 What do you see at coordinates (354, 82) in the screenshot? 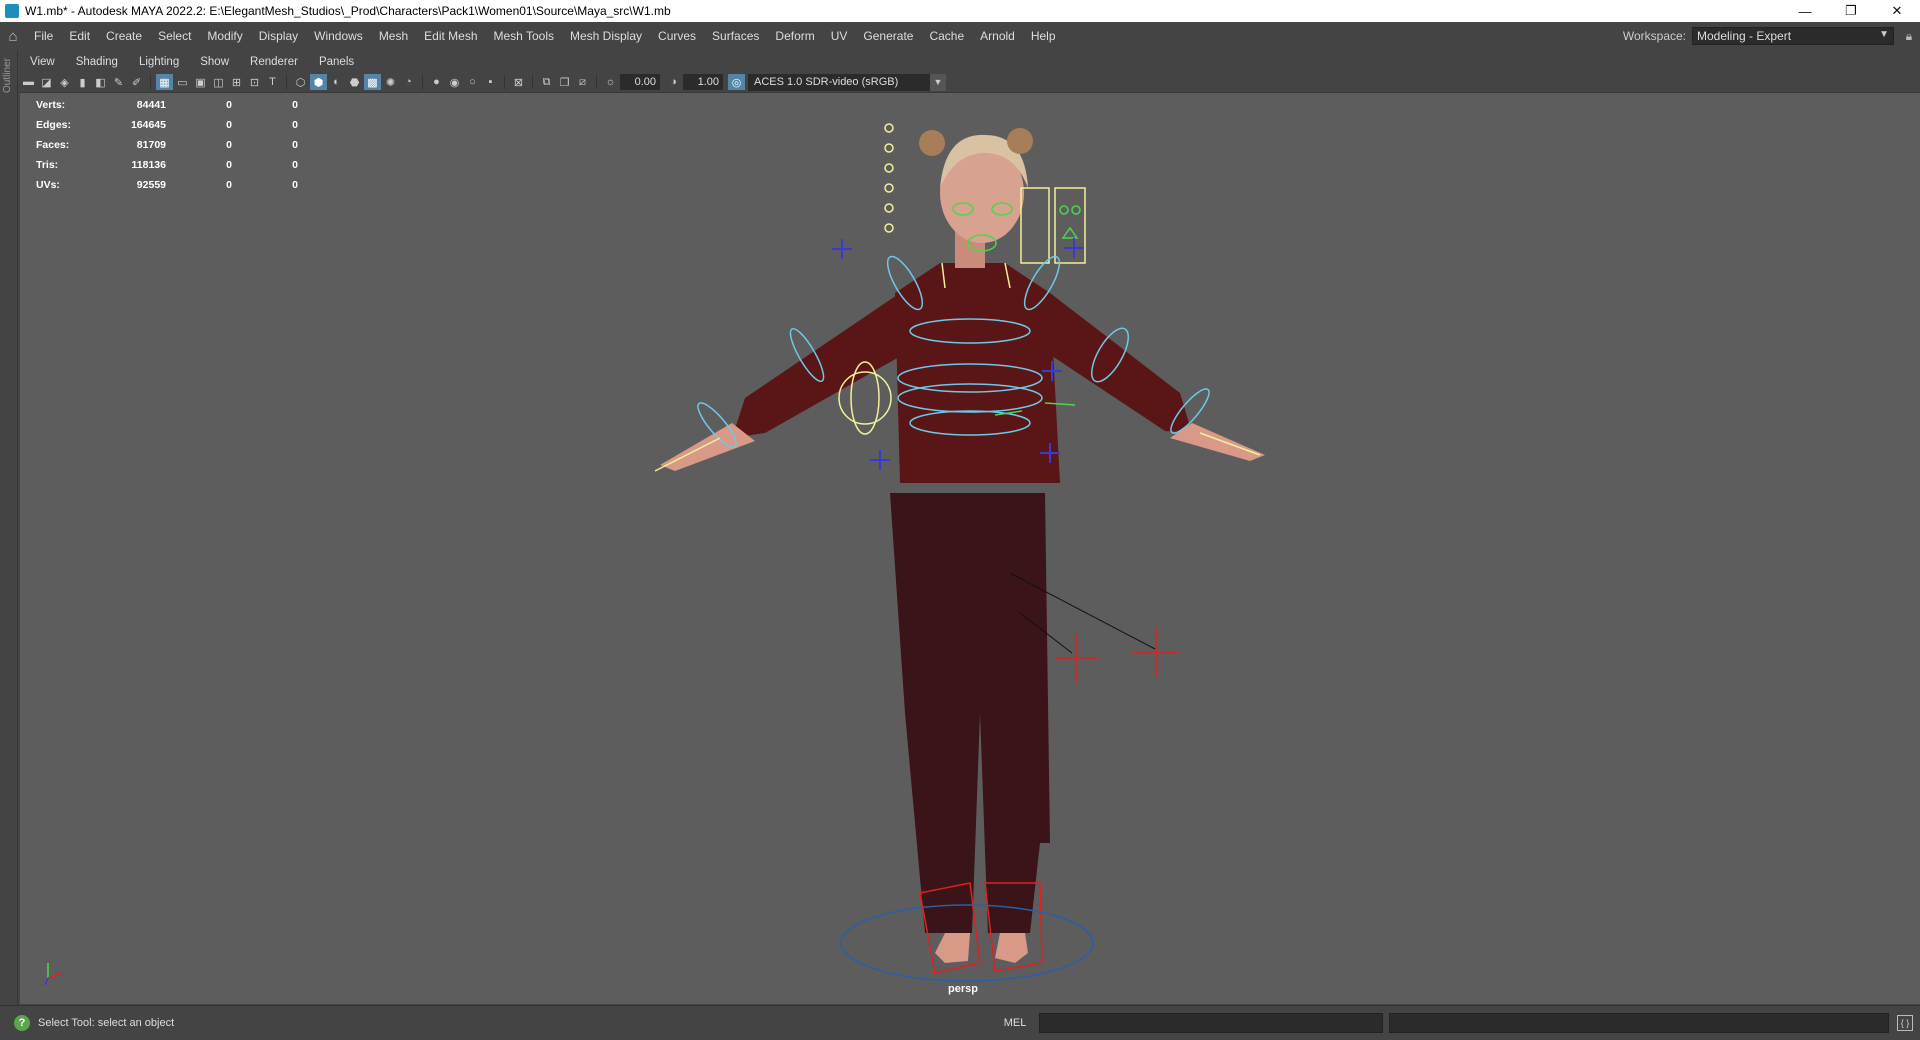
I see `wireframe-on-shaded-icon: ⬣` at bounding box center [354, 82].